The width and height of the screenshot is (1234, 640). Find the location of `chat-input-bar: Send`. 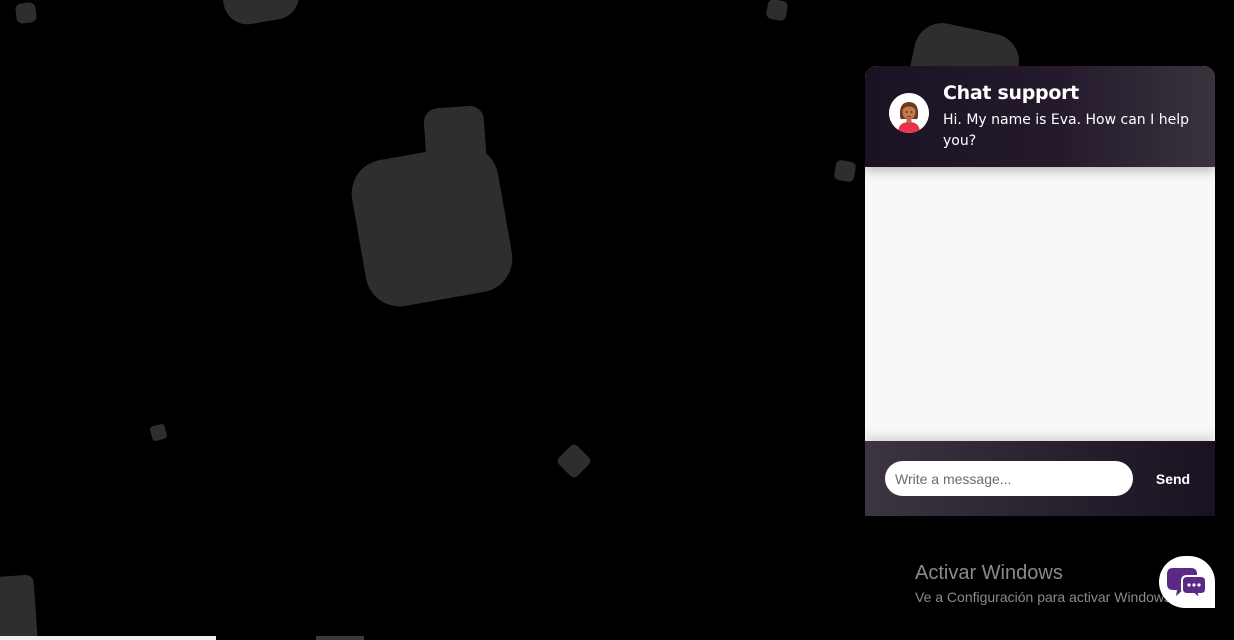

chat-input-bar: Send is located at coordinates (1040, 478).